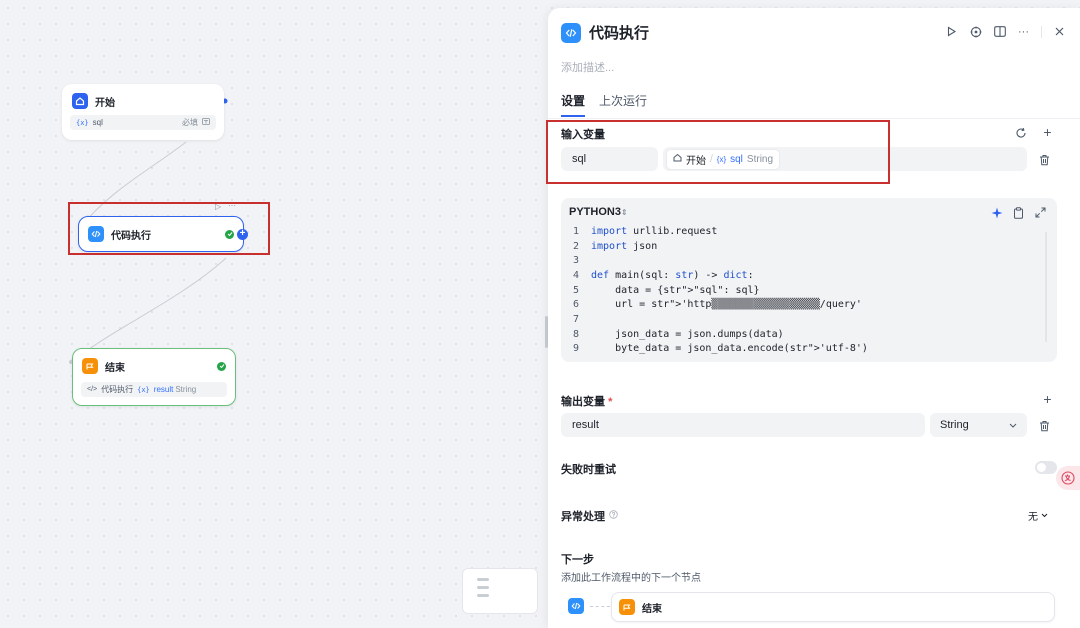  I want to click on success-check-icon, so click(221, 366).